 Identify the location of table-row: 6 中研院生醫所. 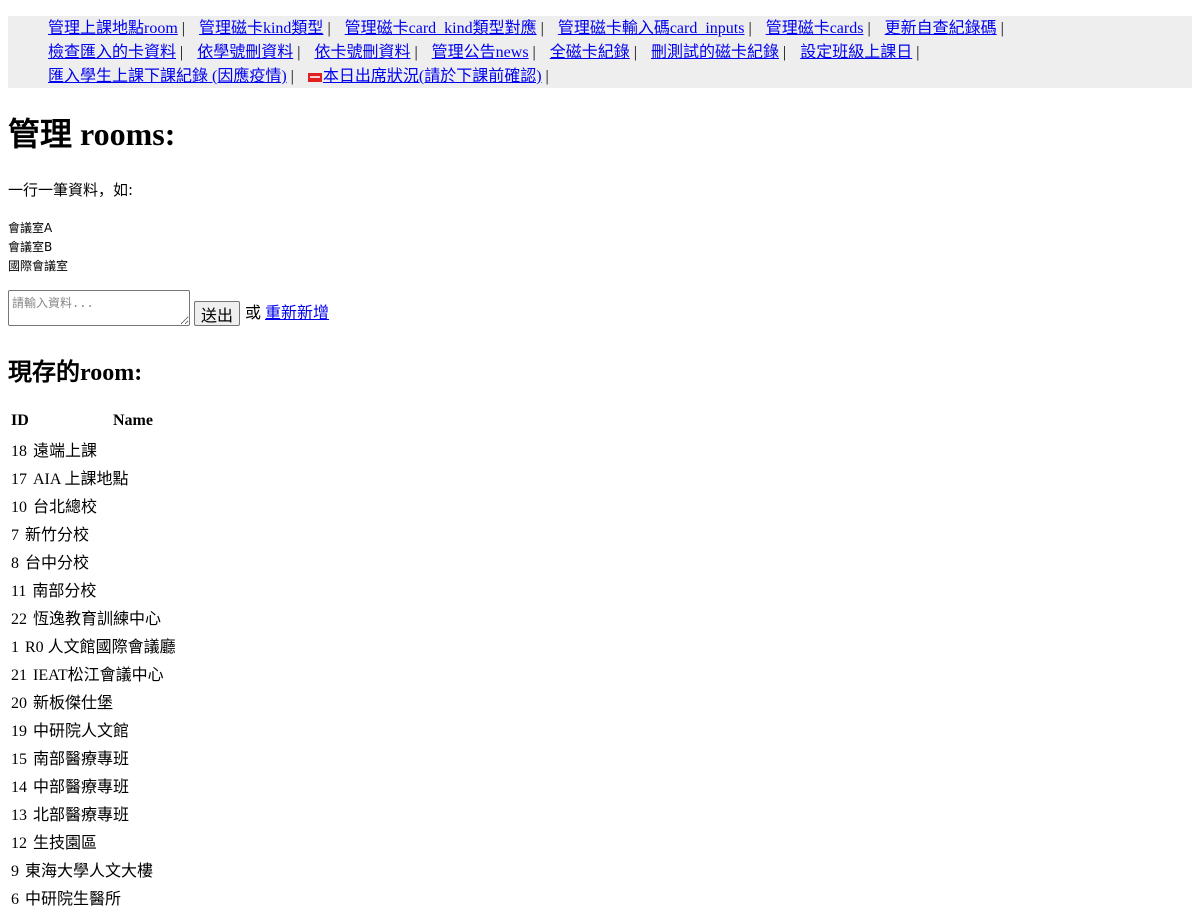
(93, 897).